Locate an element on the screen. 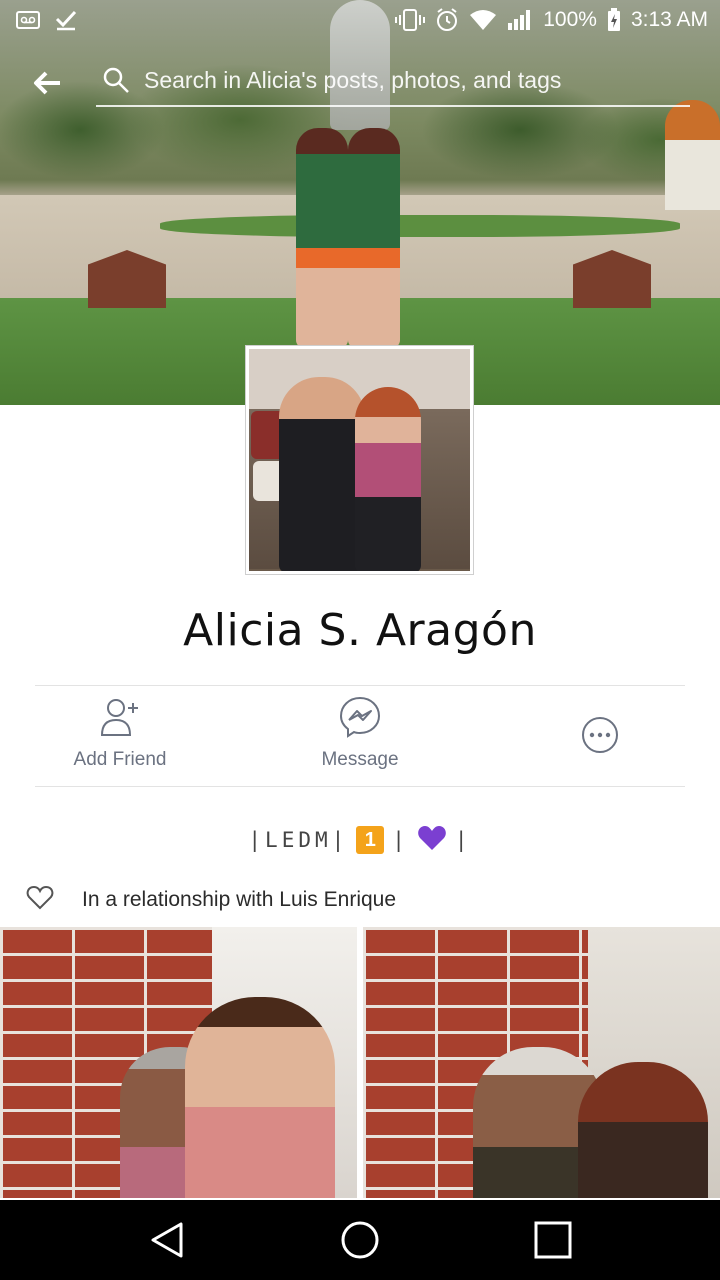 The image size is (720, 1280). divider-bottom is located at coordinates (360, 786).